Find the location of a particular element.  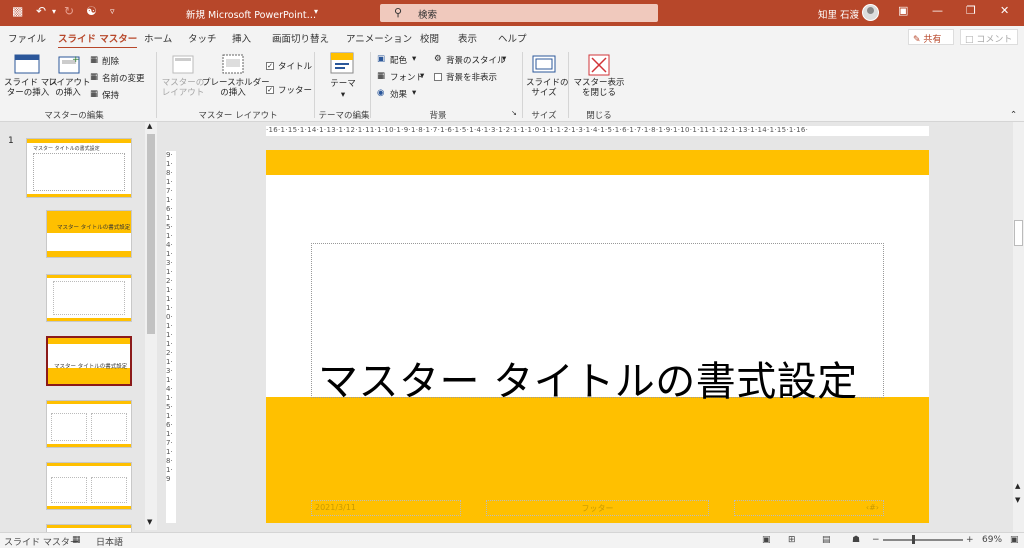

spellcheck-icon: ▦ is located at coordinates (76, 540).